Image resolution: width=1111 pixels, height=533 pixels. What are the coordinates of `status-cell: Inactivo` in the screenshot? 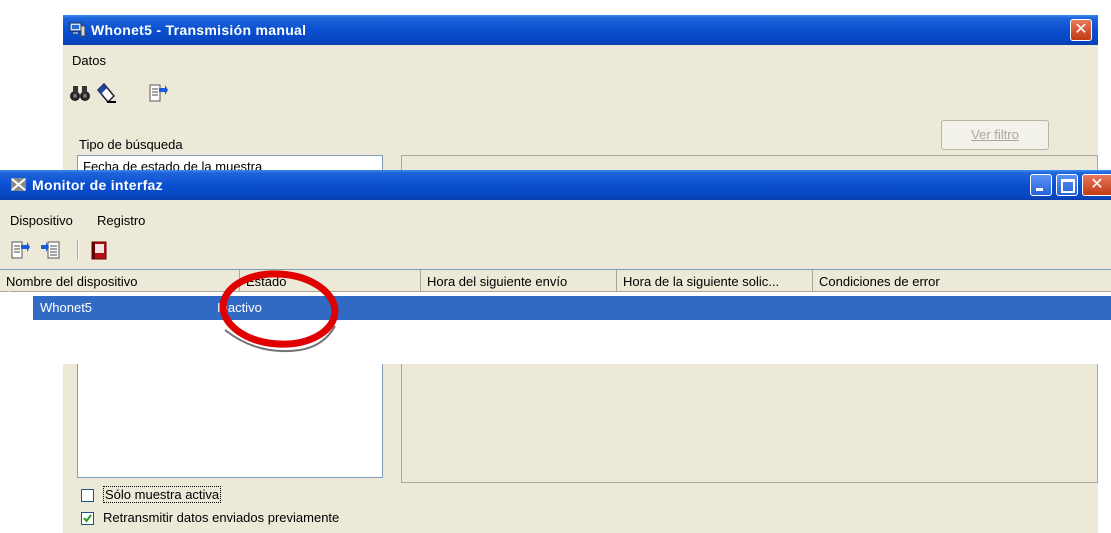 It's located at (239, 307).